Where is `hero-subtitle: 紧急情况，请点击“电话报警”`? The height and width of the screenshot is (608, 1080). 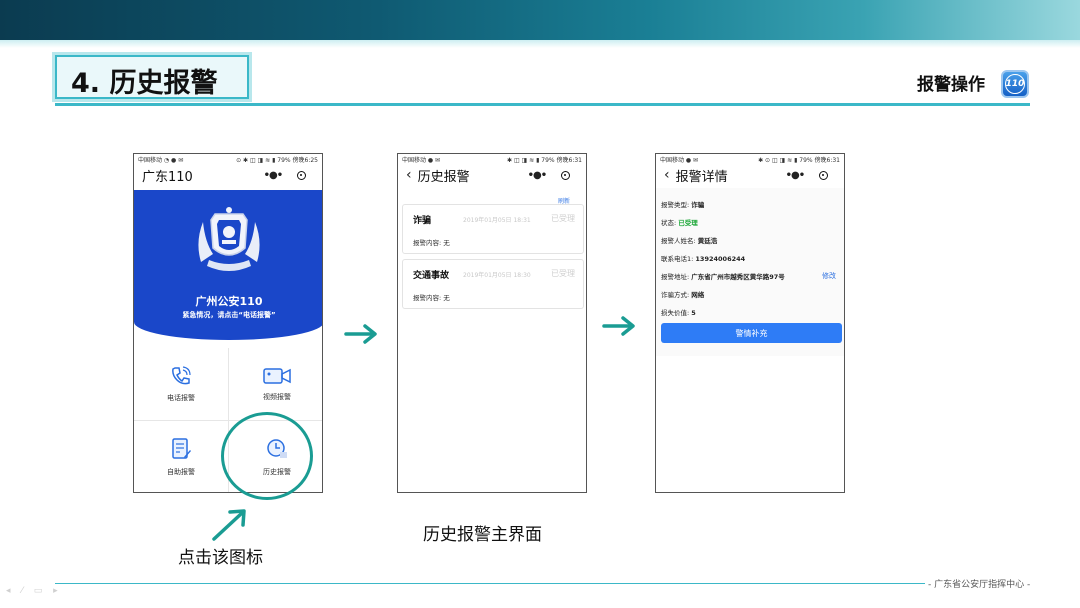 hero-subtitle: 紧急情况，请点击“电话报警” is located at coordinates (229, 315).